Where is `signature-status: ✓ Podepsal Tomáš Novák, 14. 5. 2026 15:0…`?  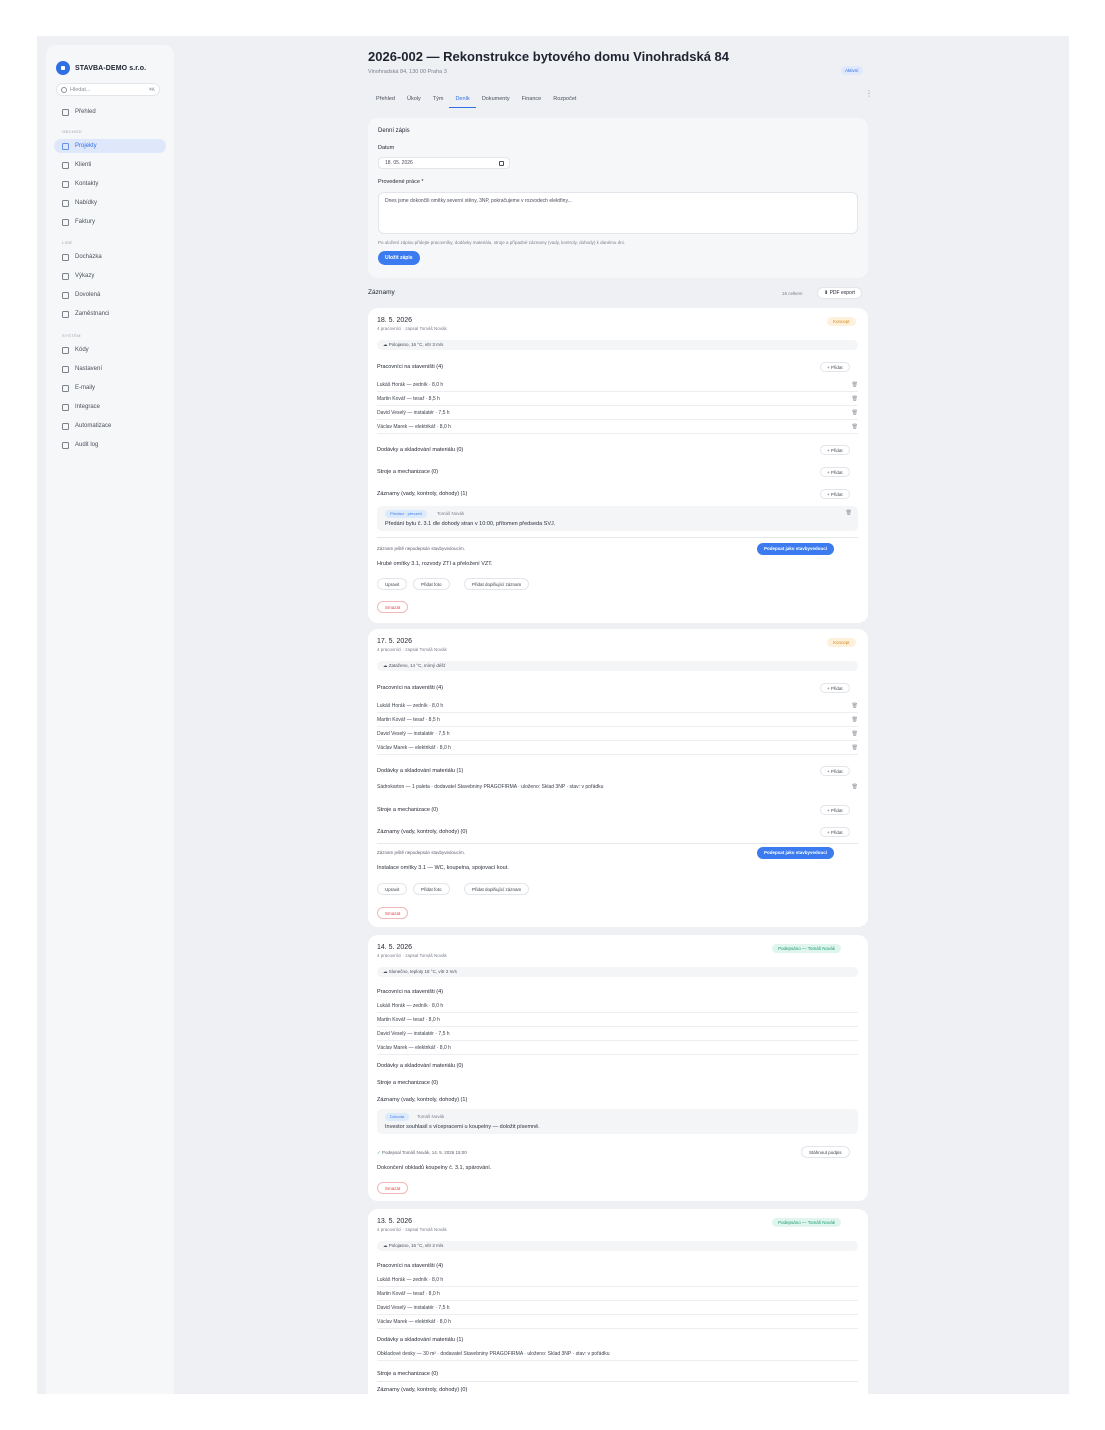 signature-status: ✓ Podepsal Tomáš Novák, 14. 5. 2026 15:0… is located at coordinates (422, 1152).